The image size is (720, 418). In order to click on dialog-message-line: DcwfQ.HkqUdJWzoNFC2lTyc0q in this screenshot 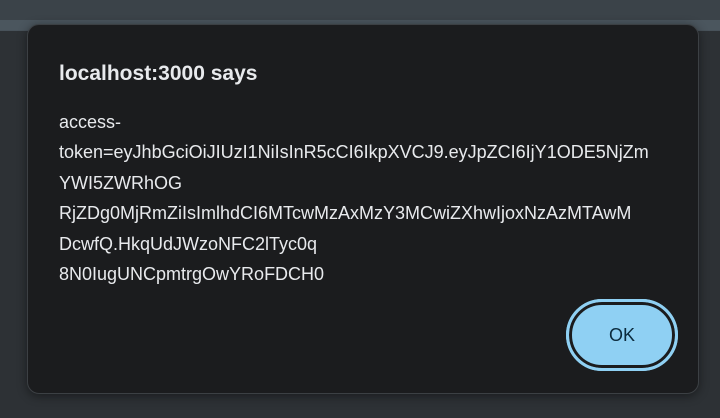, I will do `click(188, 243)`.